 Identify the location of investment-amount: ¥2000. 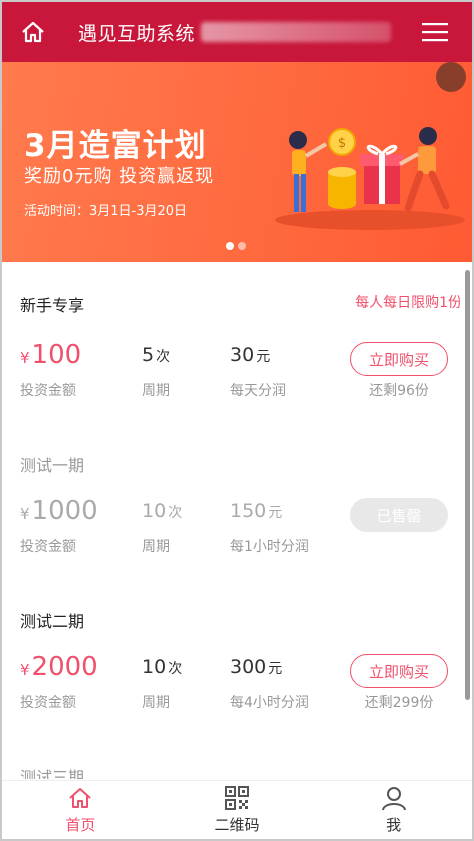
(59, 667).